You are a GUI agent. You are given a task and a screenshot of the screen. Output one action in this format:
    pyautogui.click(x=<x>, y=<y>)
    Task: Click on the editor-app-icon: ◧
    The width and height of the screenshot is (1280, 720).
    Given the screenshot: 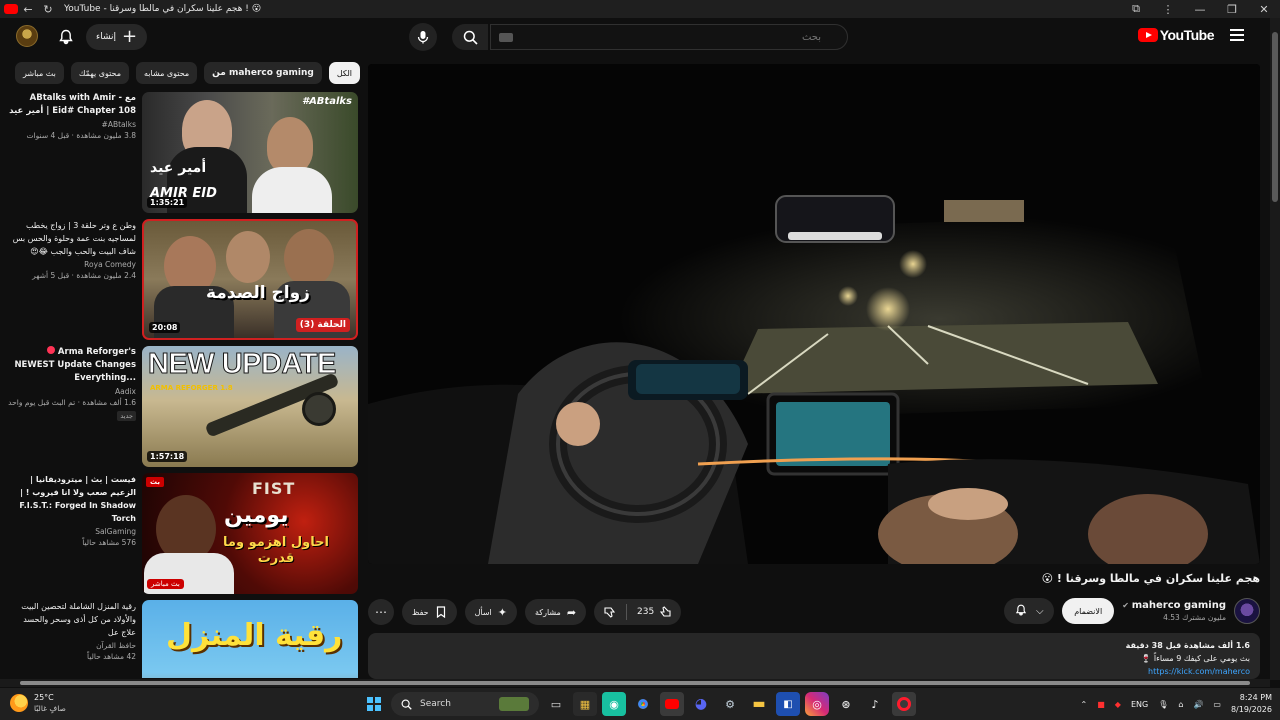 What is the action you would take?
    pyautogui.click(x=788, y=704)
    